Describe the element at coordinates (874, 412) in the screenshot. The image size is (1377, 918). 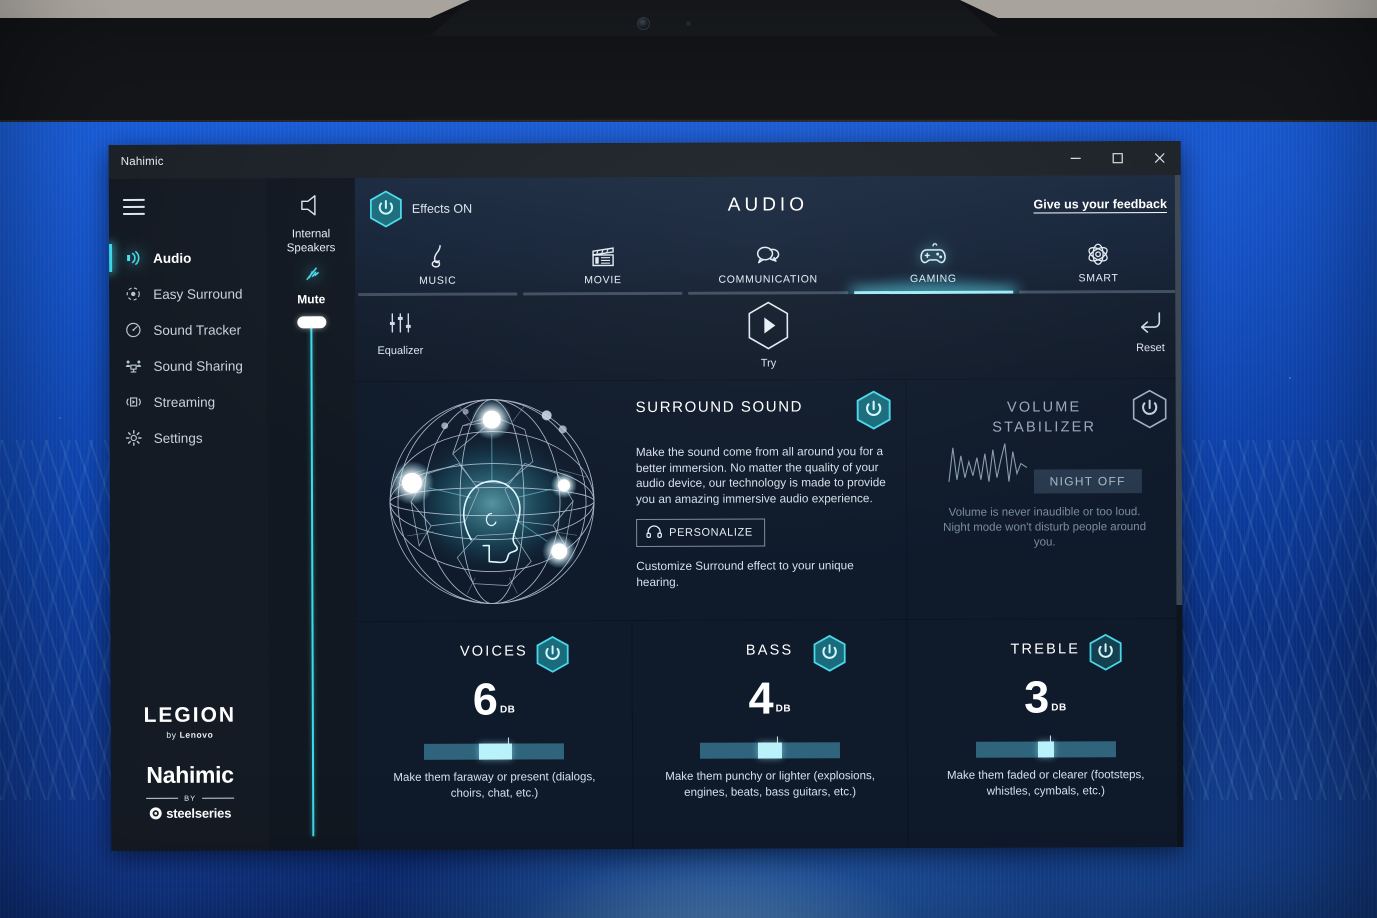
I see `surround-power-icon` at that location.